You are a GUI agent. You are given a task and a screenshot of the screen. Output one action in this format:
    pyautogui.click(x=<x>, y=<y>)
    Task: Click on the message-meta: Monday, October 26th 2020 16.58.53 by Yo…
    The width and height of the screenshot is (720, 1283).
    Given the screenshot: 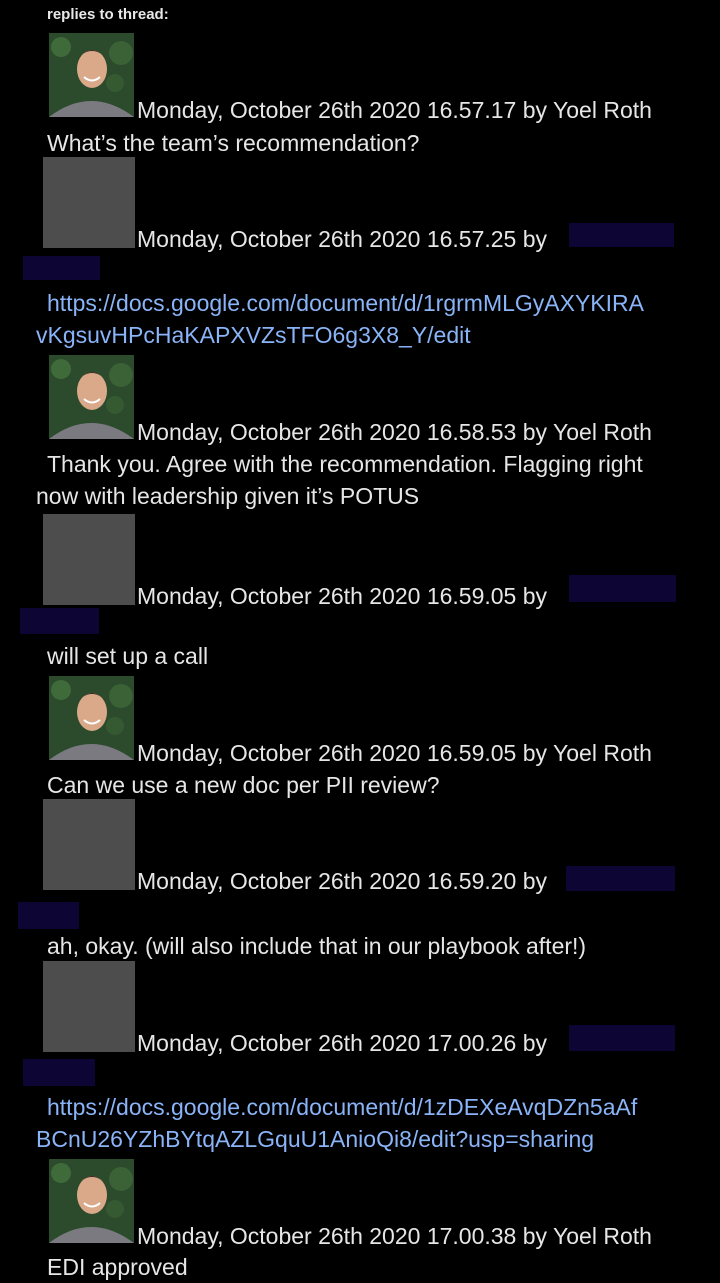 What is the action you would take?
    pyautogui.click(x=394, y=432)
    